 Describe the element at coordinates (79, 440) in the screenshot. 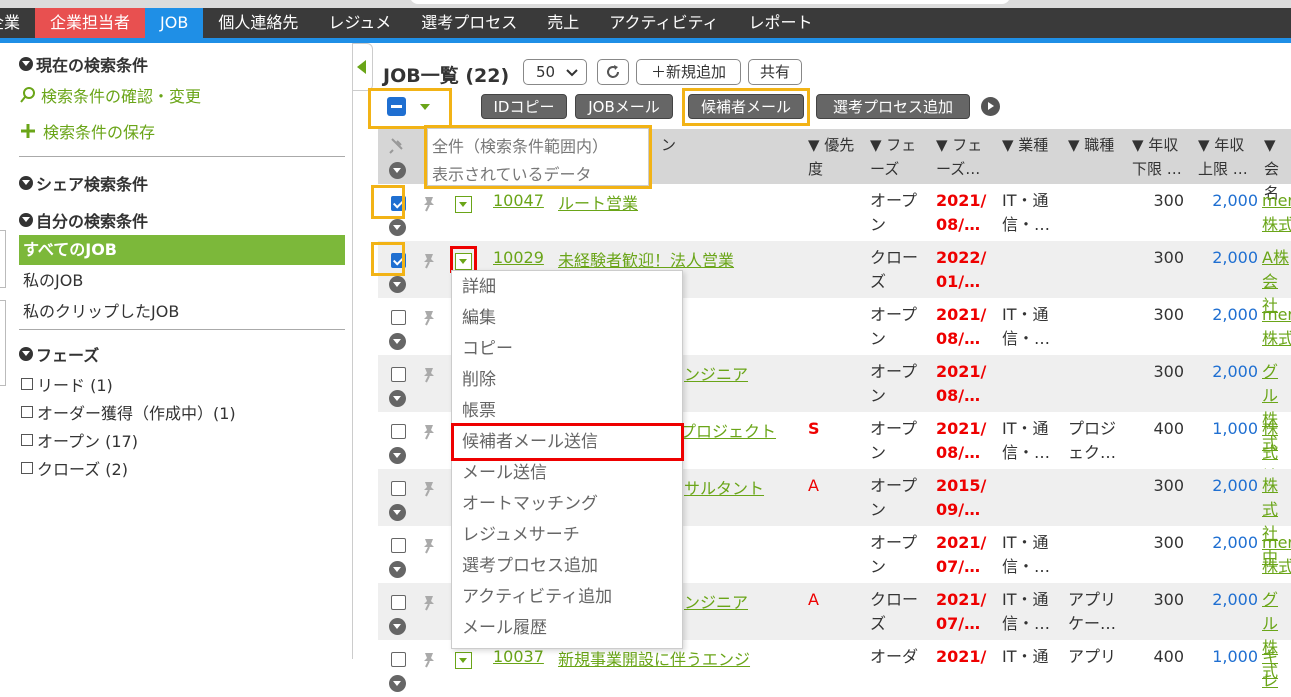

I see `phase-filter-open: オープン (17)` at that location.